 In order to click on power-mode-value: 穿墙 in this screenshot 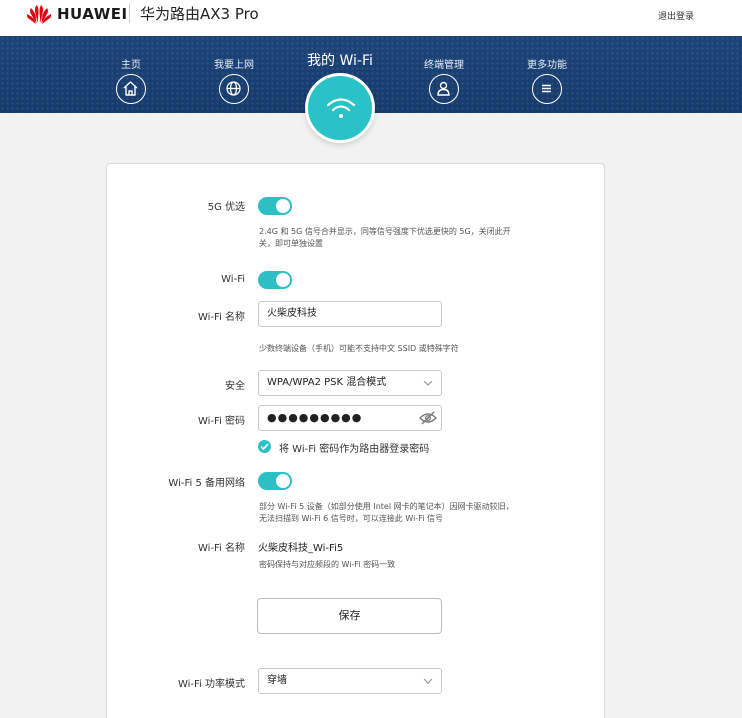, I will do `click(277, 680)`.